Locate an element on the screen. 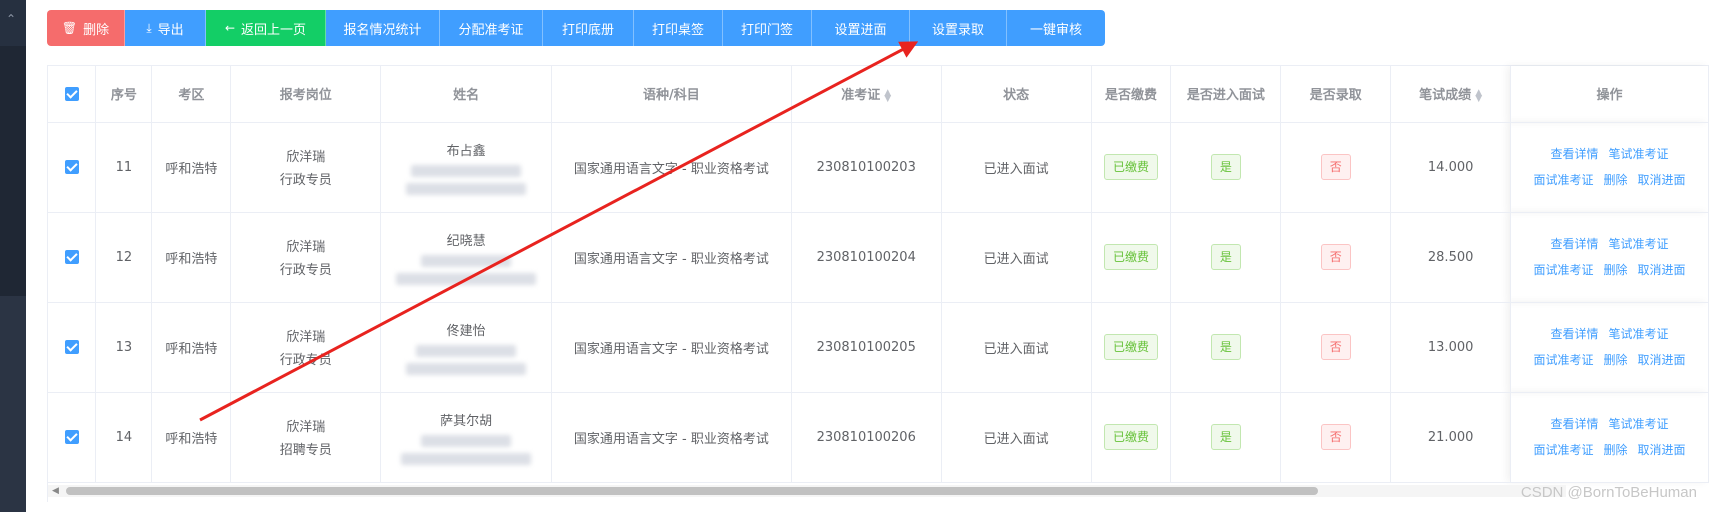 Image resolution: width=1709 pixels, height=512 pixels. cell-score: 14.000 is located at coordinates (1451, 167).